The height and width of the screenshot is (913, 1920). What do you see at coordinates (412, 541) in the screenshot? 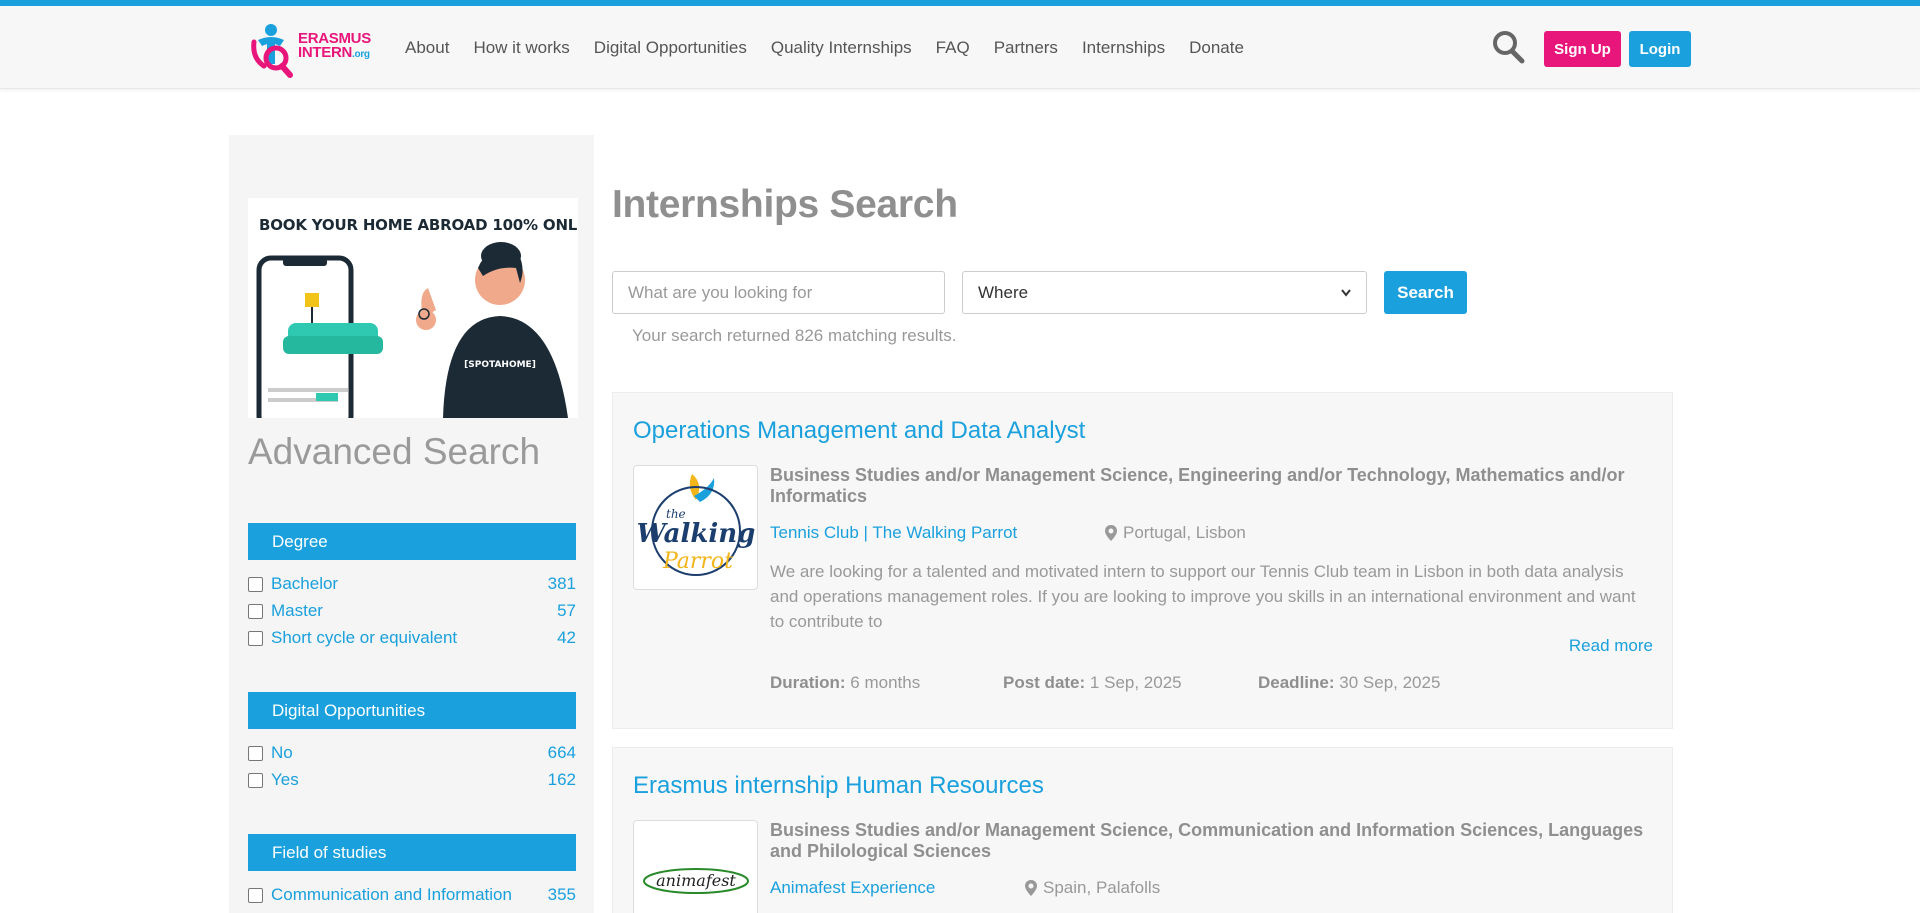
I see `facet-header-degree: Degree` at bounding box center [412, 541].